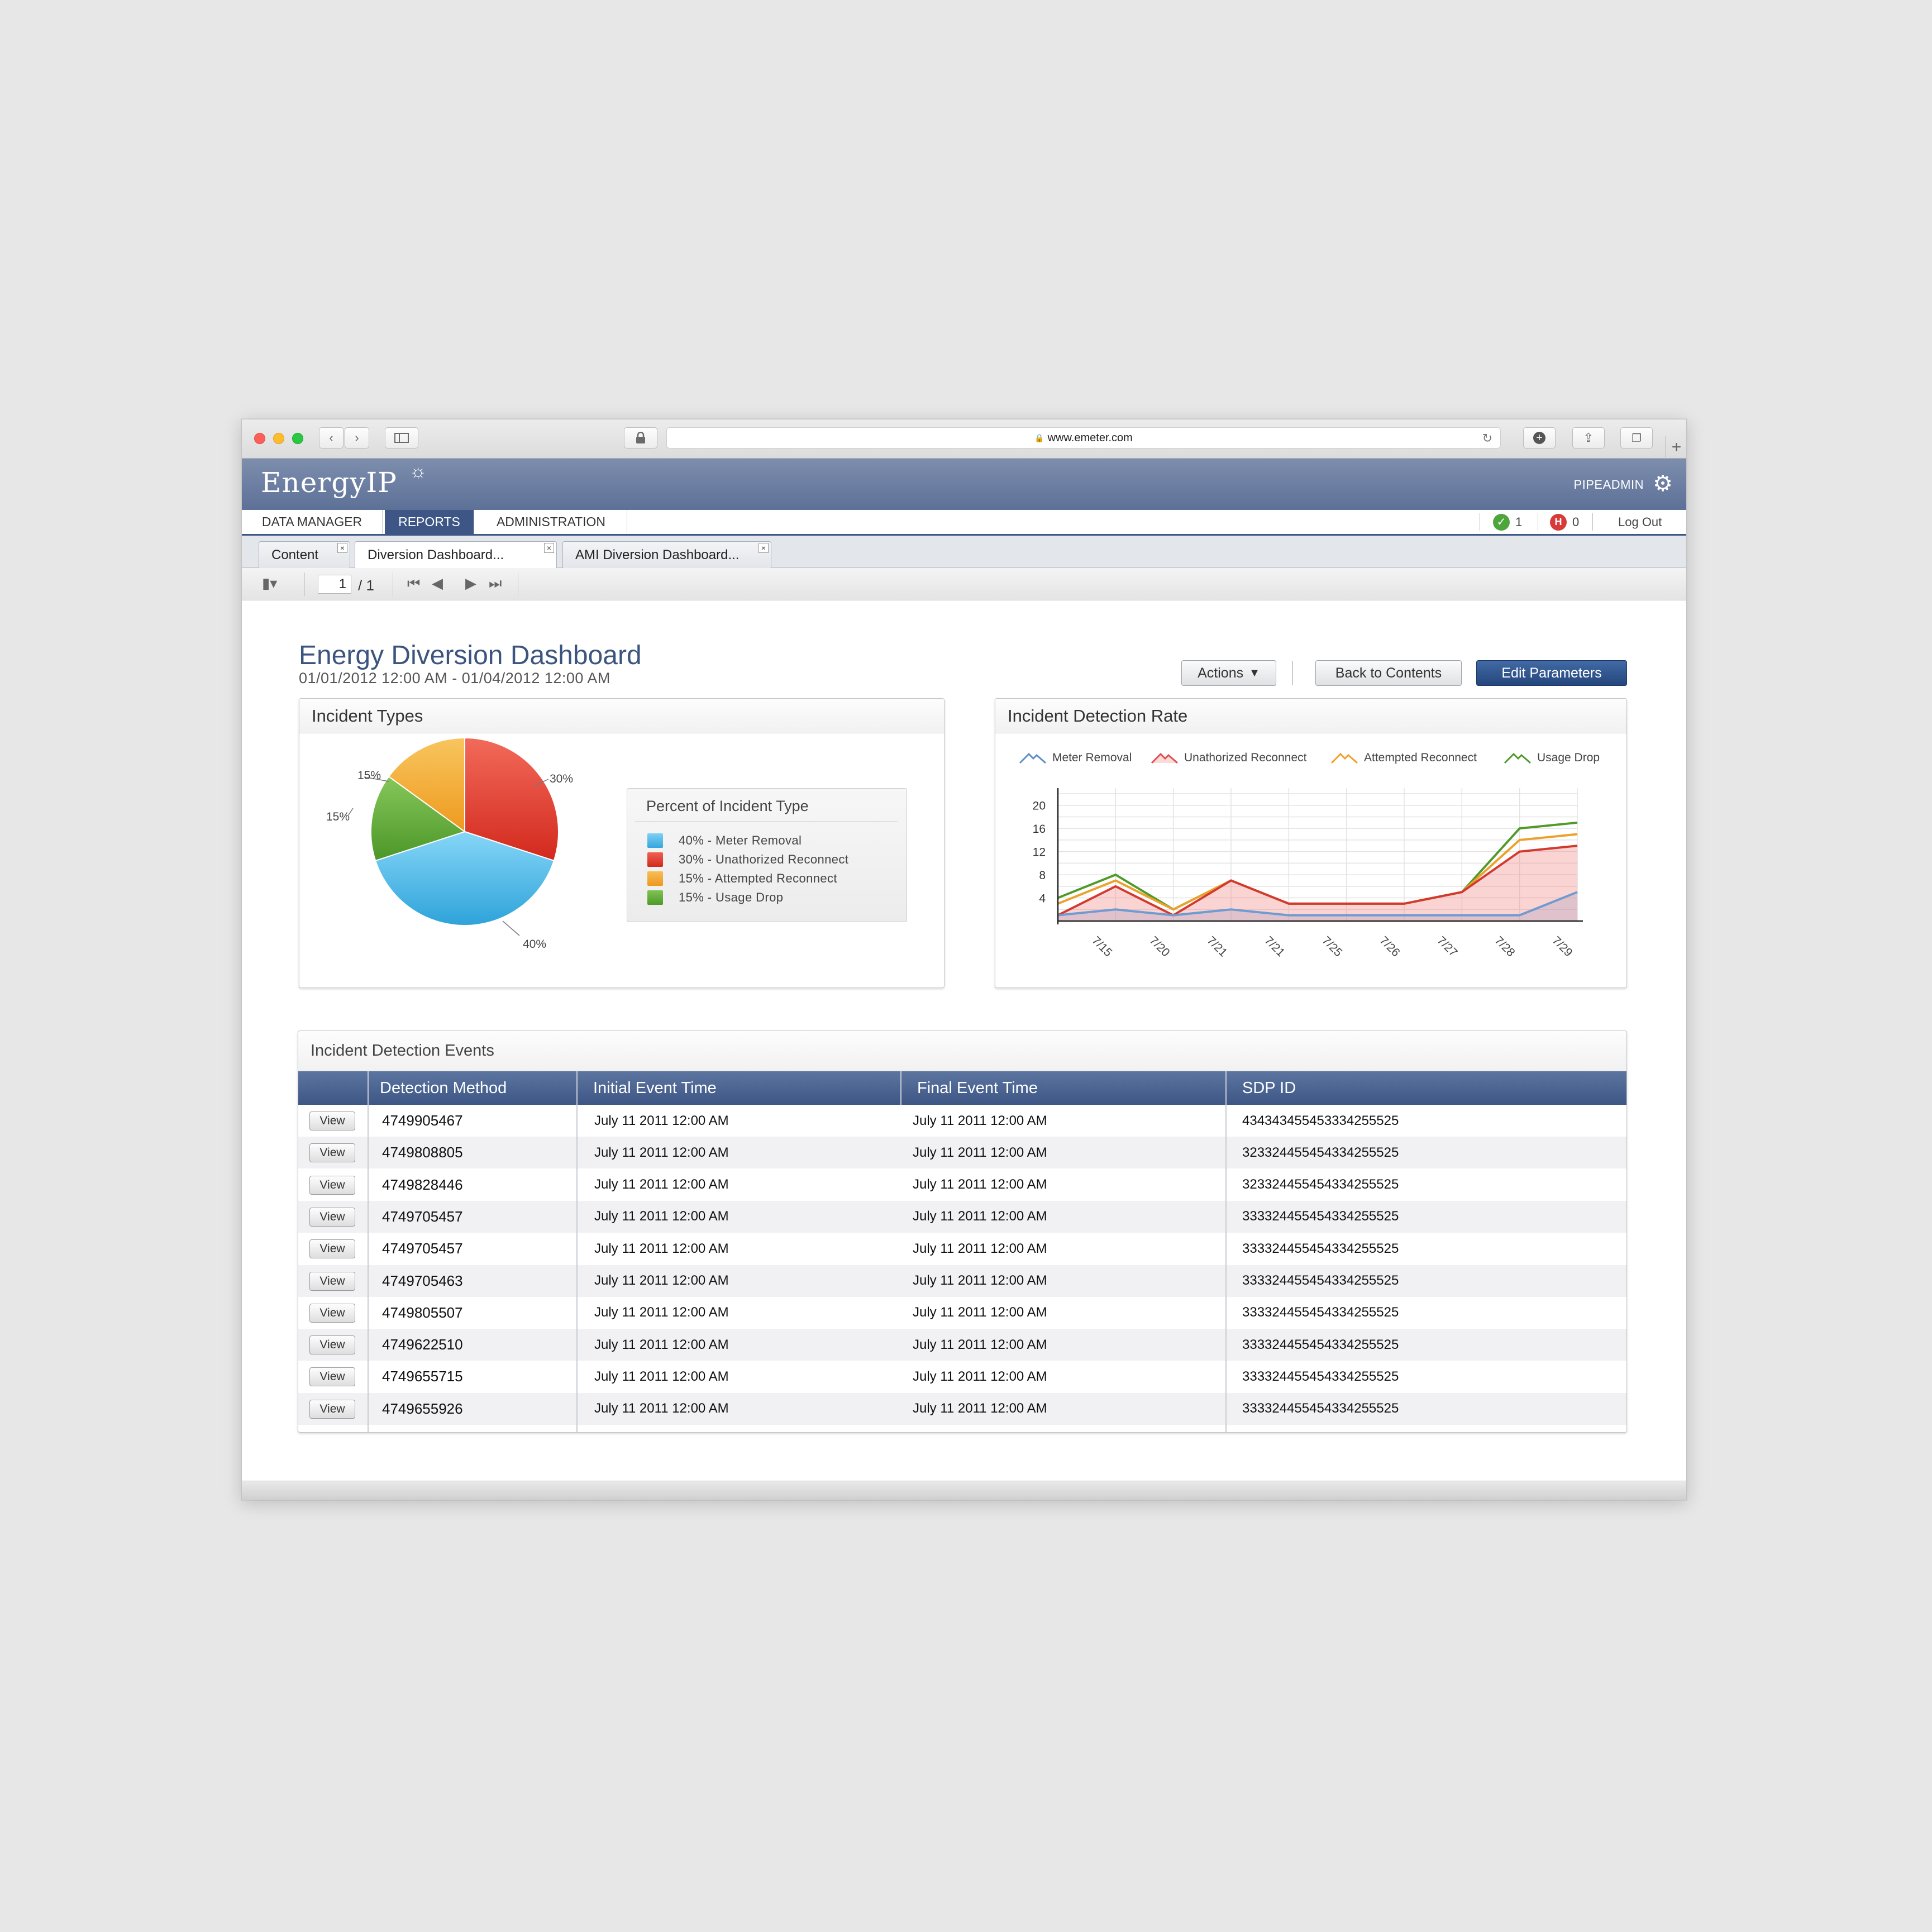  What do you see at coordinates (1519, 522) in the screenshot?
I see `ok-count: 1` at bounding box center [1519, 522].